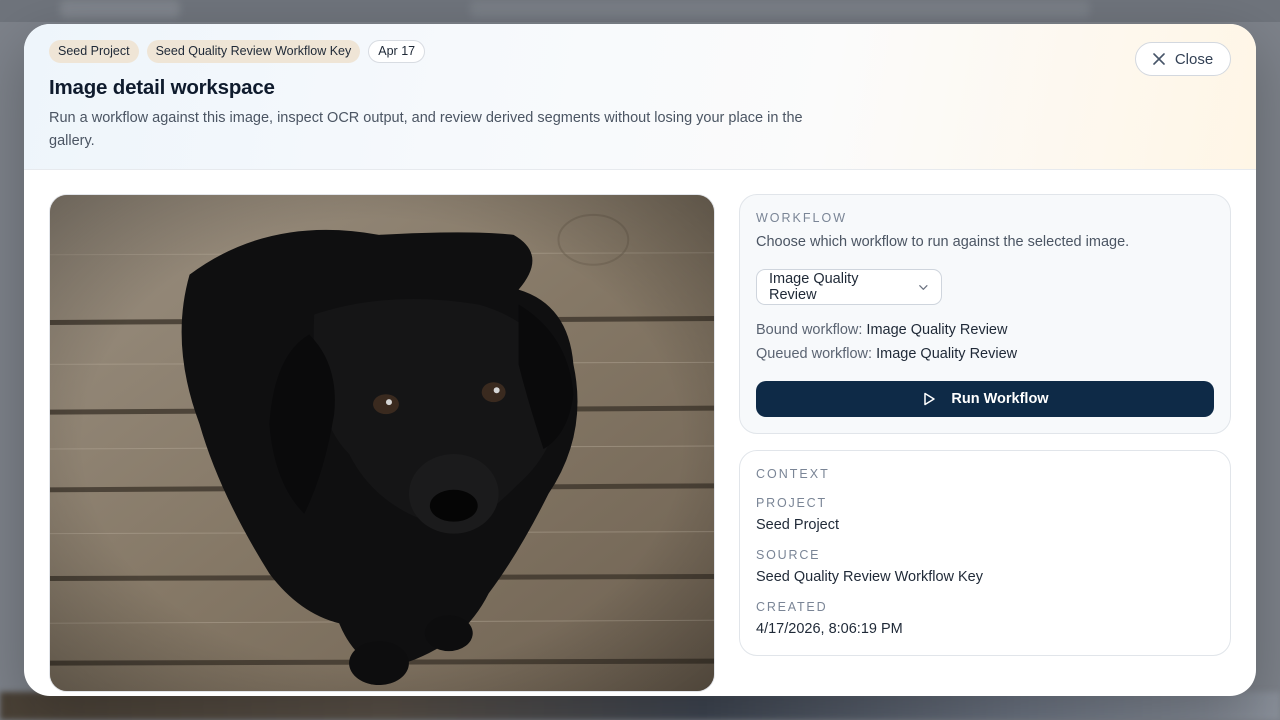 The width and height of the screenshot is (1280, 720). Describe the element at coordinates (1159, 59) in the screenshot. I see `close-icon` at that location.